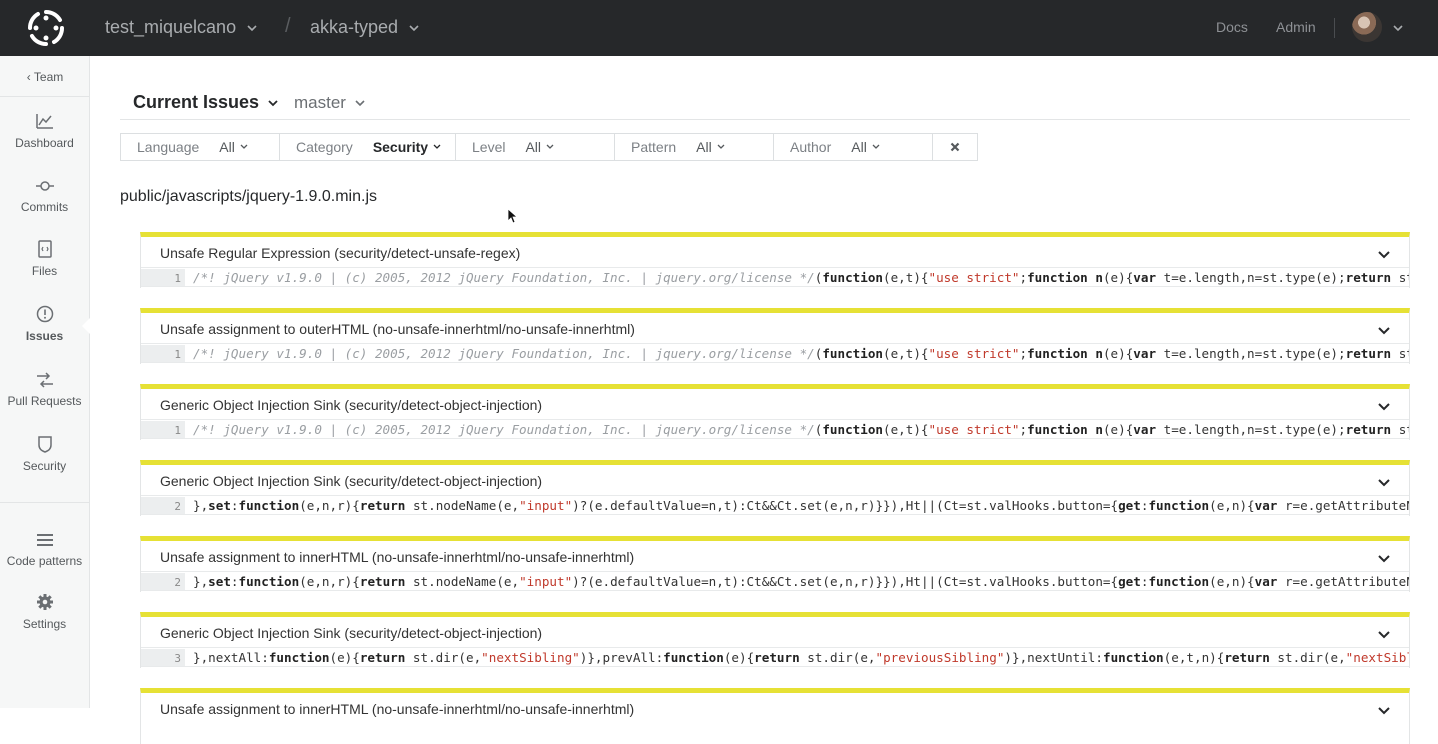 This screenshot has width=1438, height=744. Describe the element at coordinates (206, 102) in the screenshot. I see `view-selector: Current Issues` at that location.